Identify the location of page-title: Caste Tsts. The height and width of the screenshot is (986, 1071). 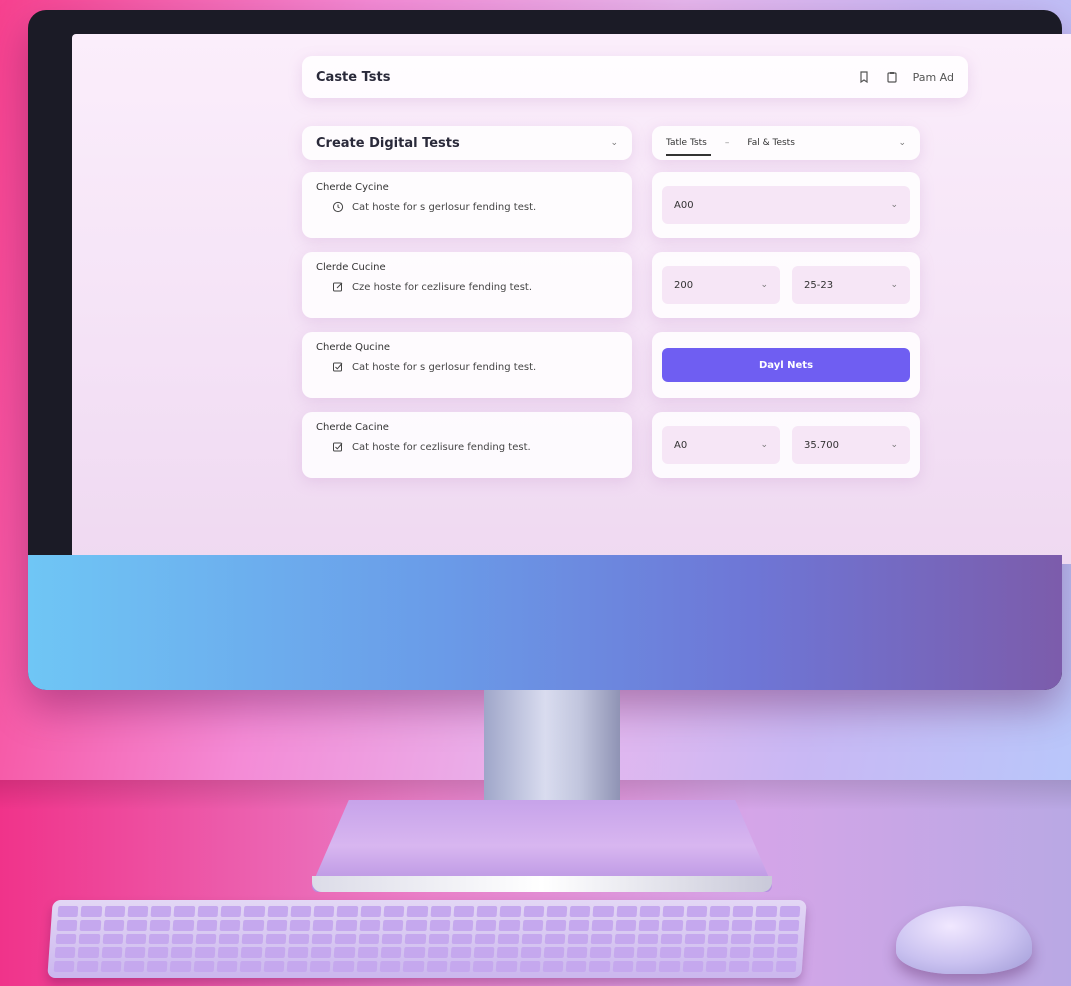
(353, 77).